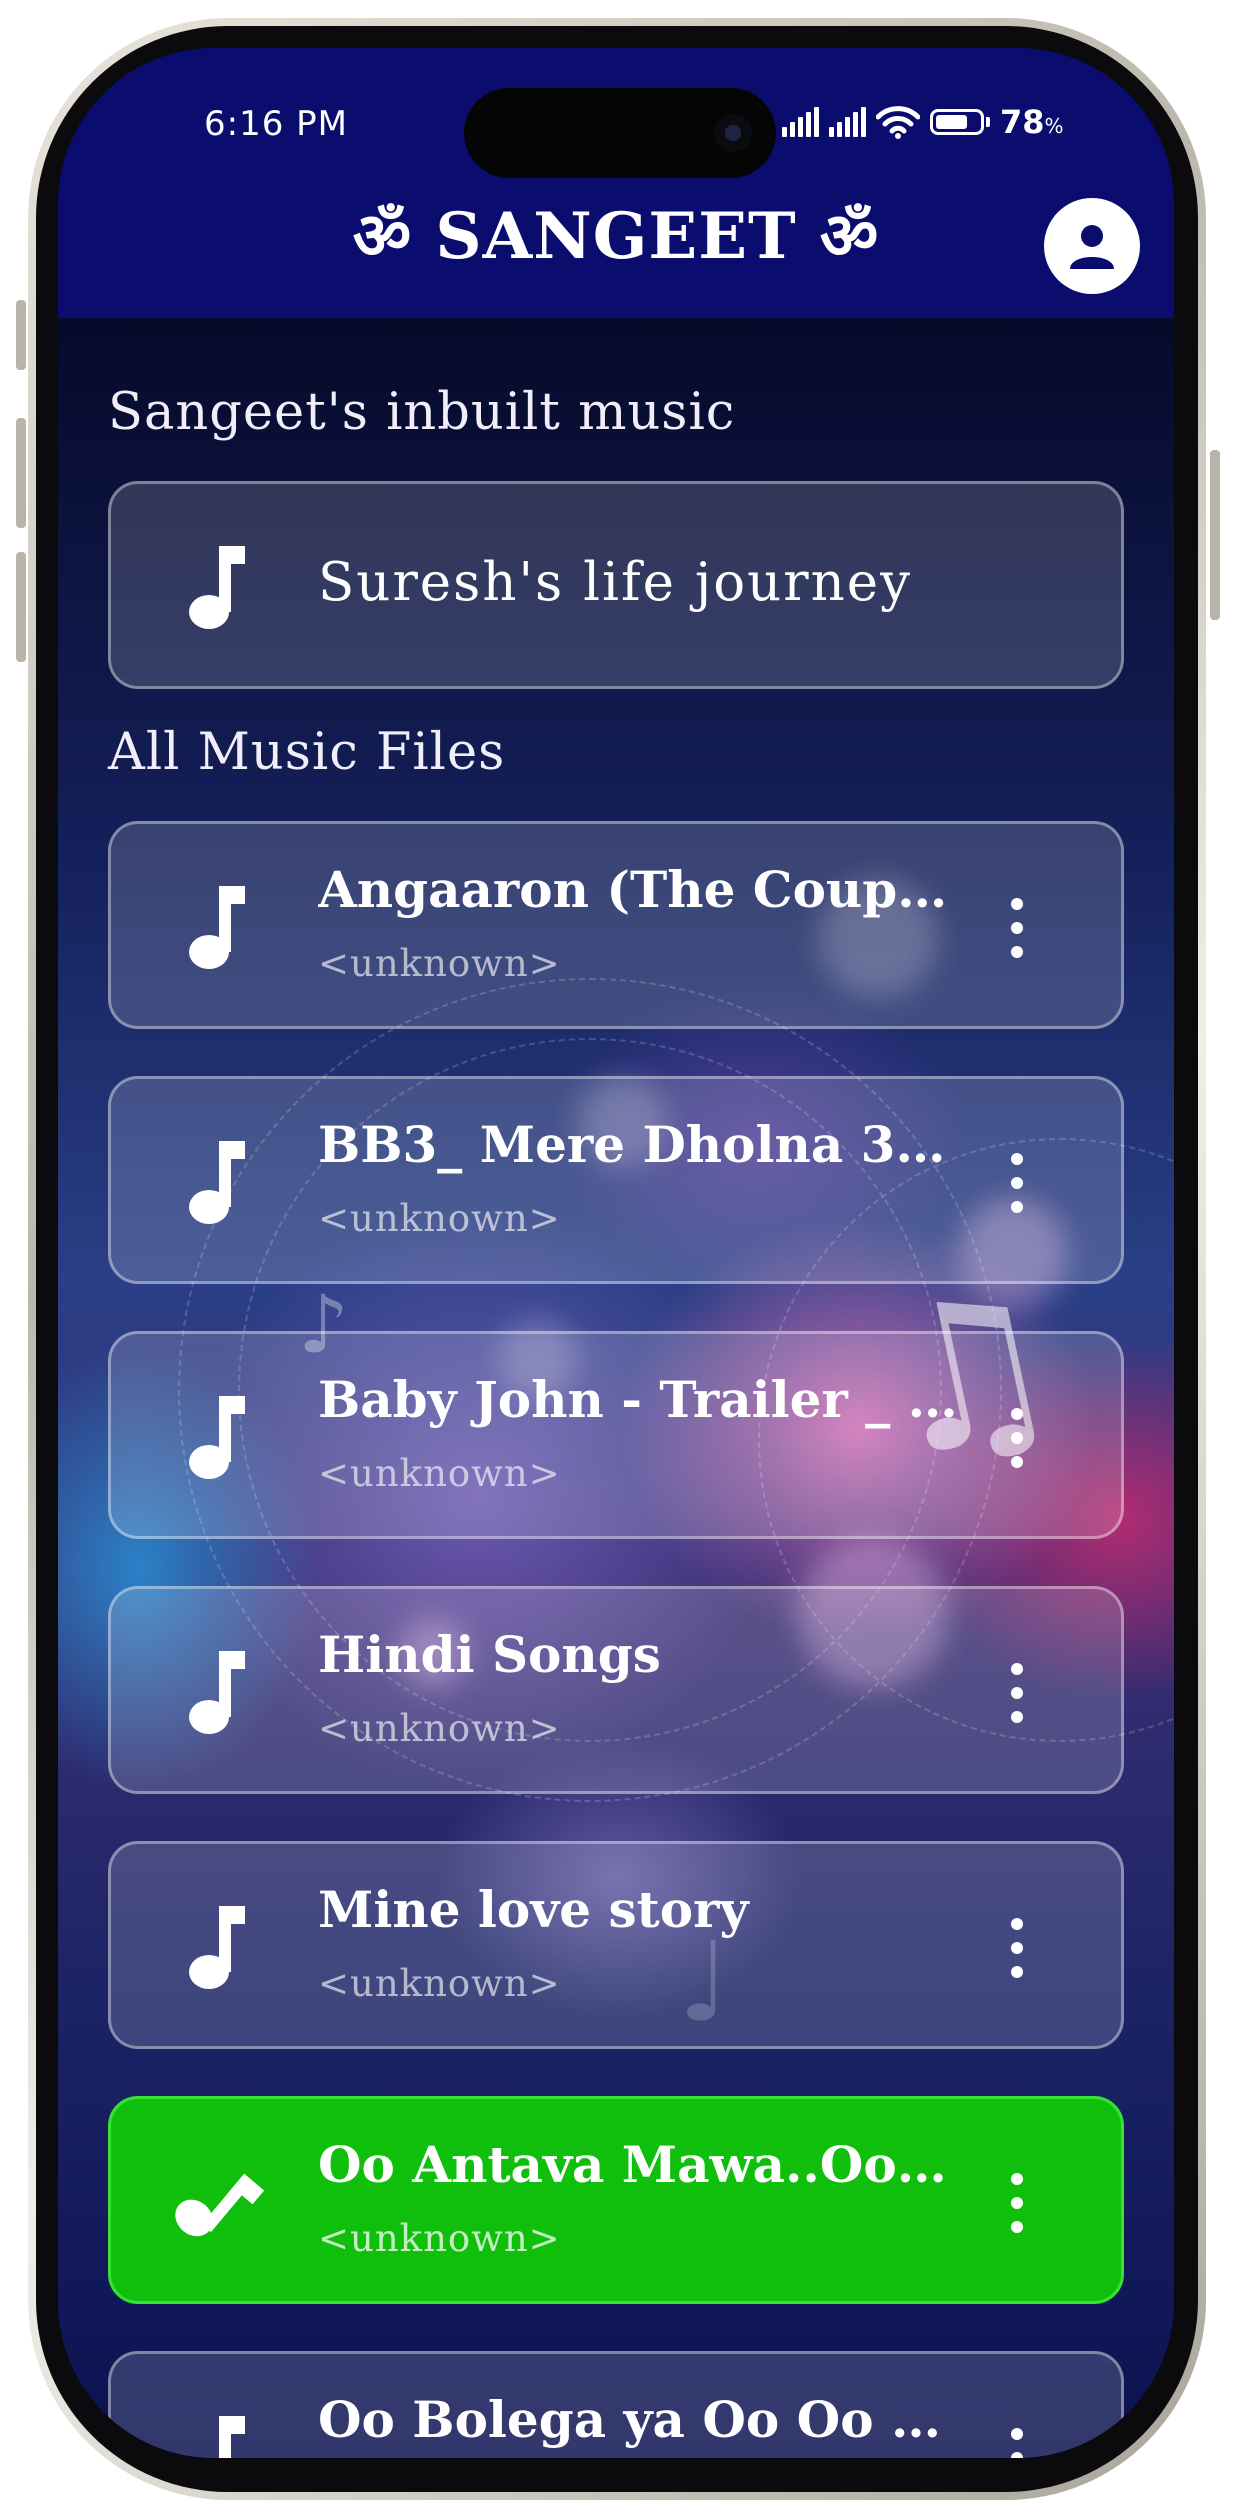 This screenshot has width=1236, height=2520. Describe the element at coordinates (1032, 122) in the screenshot. I see `battery-percent: 78%` at that location.